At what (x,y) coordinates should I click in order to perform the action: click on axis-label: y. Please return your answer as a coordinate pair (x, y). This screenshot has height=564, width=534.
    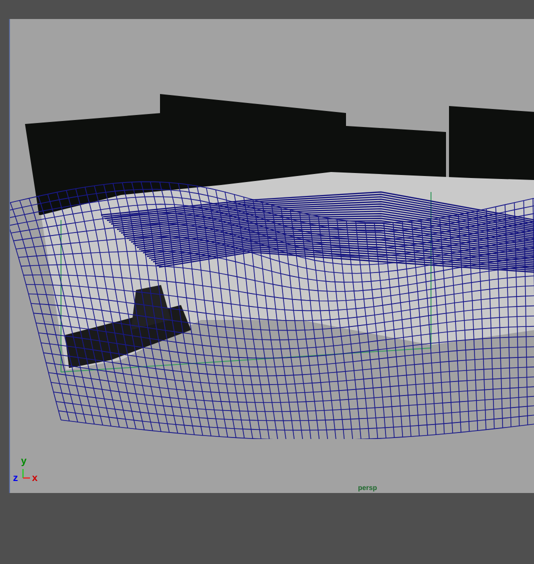
    Looking at the image, I should click on (24, 462).